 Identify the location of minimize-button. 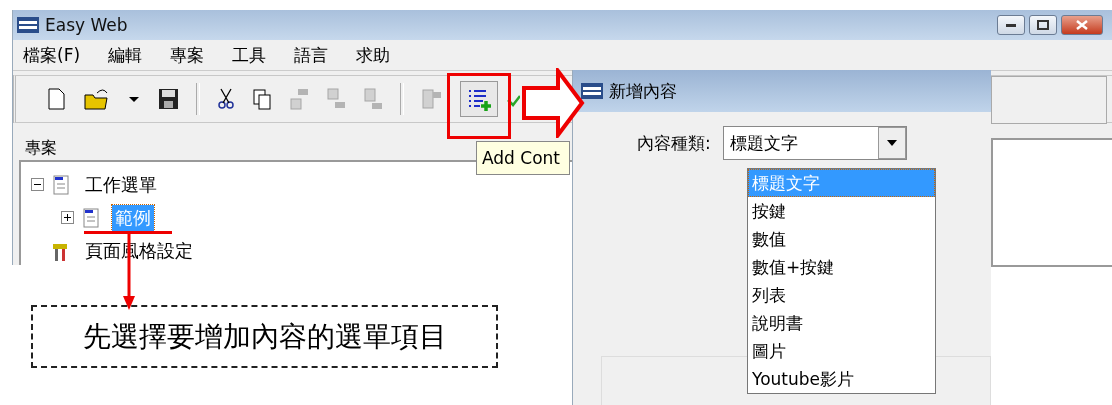
(1011, 25).